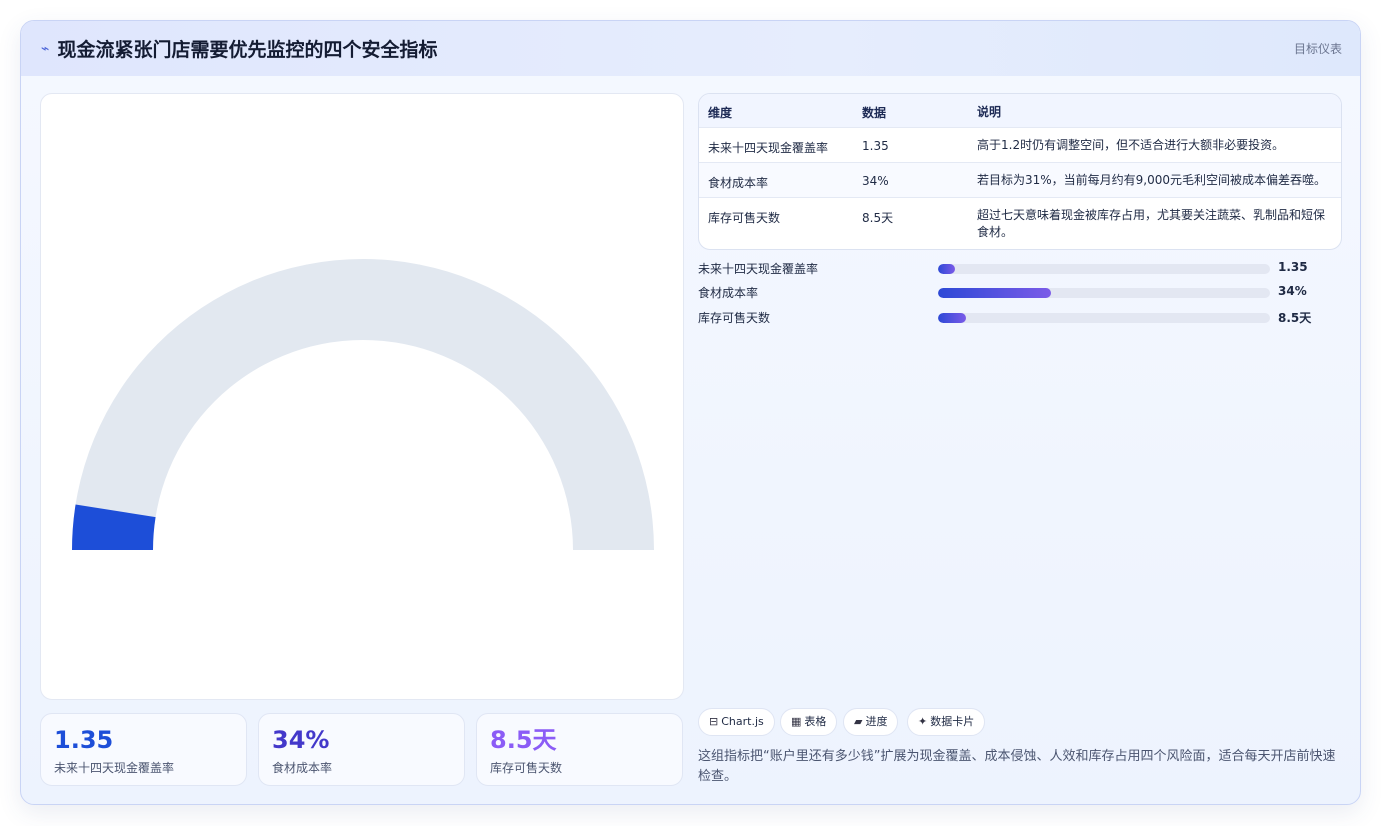 The height and width of the screenshot is (826, 1381). Describe the element at coordinates (875, 146) in the screenshot. I see `table-cell: 1.35` at that location.